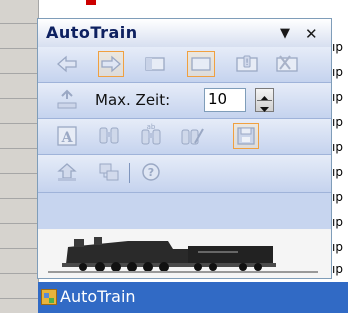 The height and width of the screenshot is (313, 348). I want to click on weight-icon, so click(67, 100).